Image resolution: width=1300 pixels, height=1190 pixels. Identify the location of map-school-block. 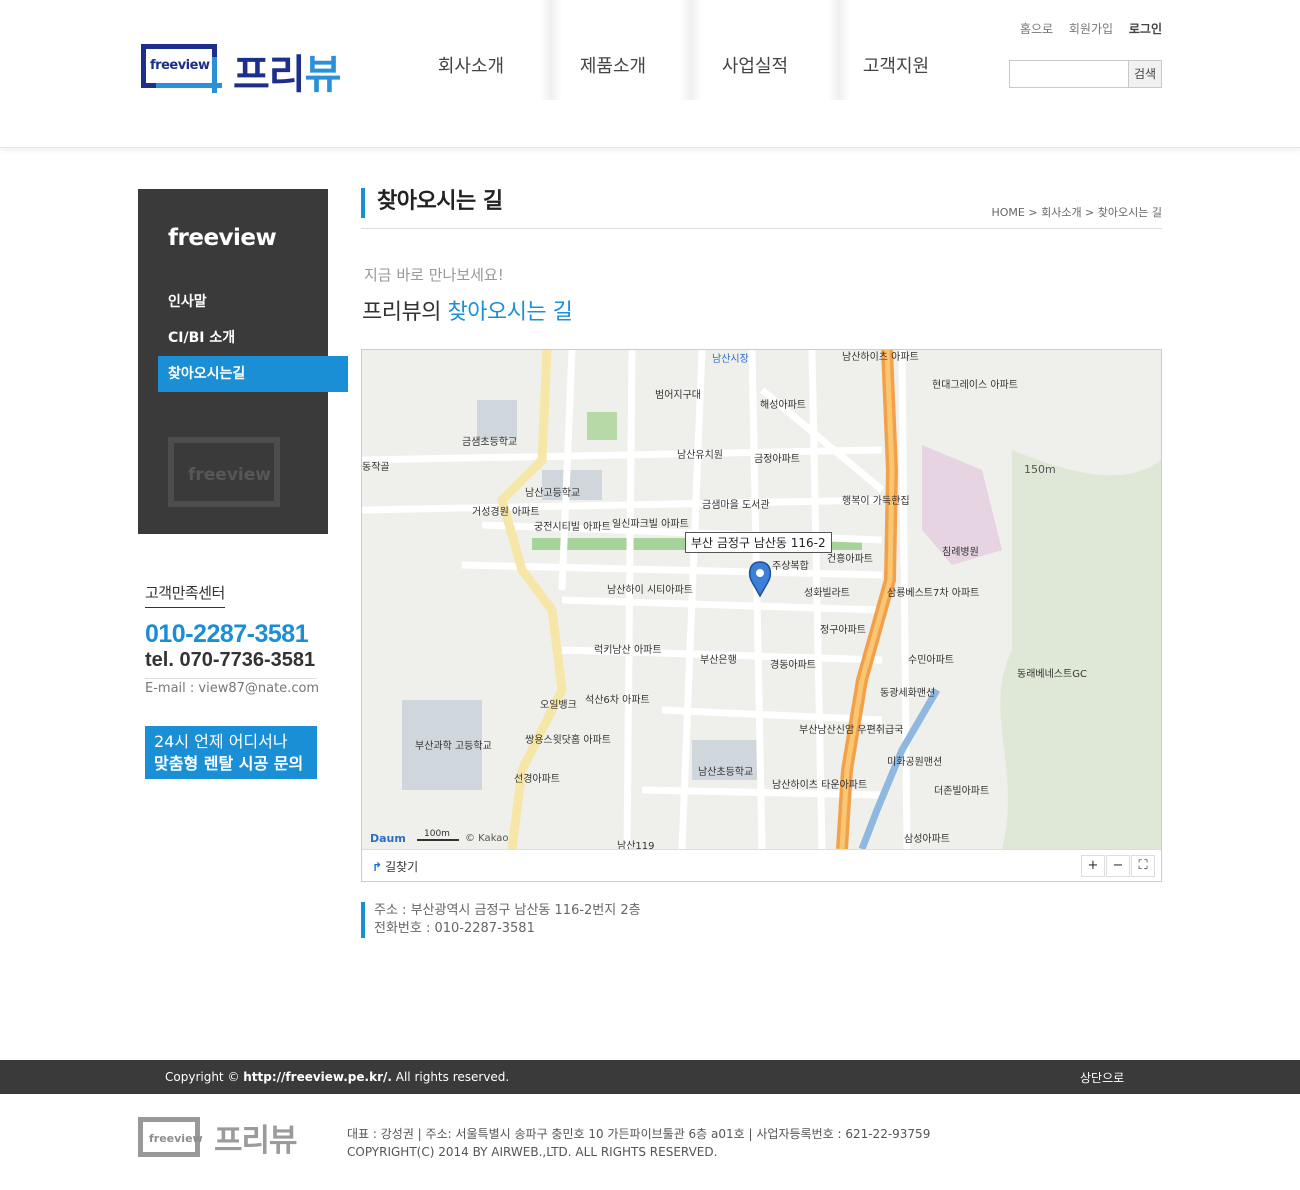
(497, 420).